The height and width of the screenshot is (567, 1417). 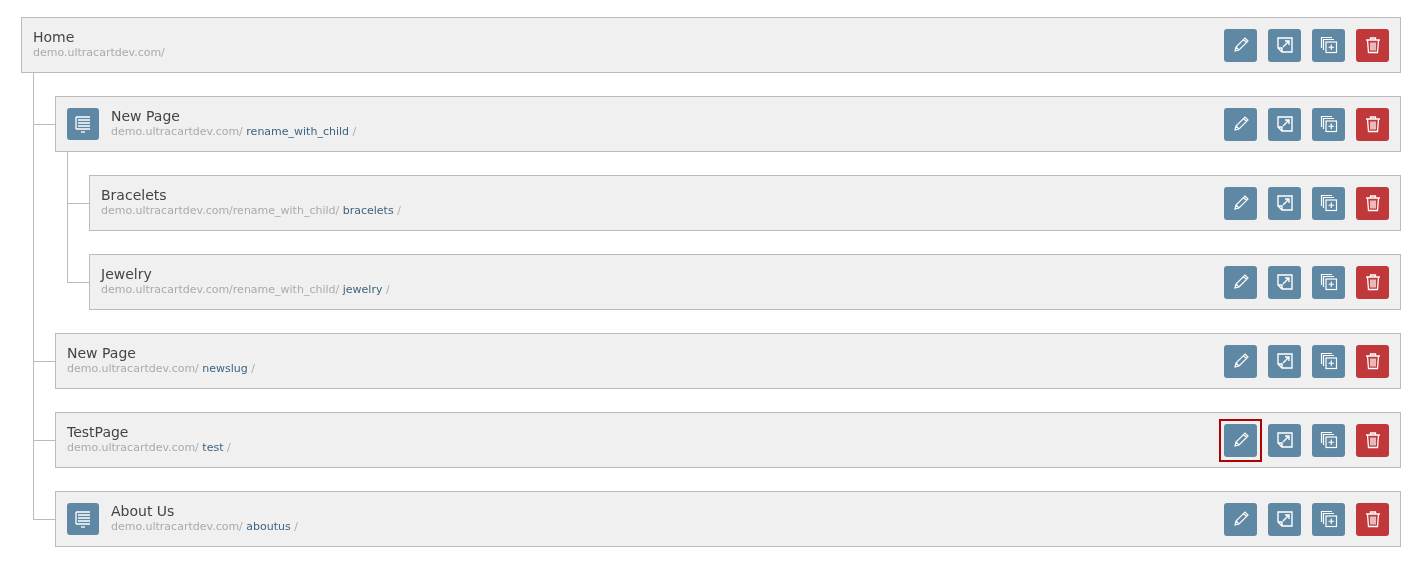 What do you see at coordinates (98, 431) in the screenshot?
I see `page-title: TestPage` at bounding box center [98, 431].